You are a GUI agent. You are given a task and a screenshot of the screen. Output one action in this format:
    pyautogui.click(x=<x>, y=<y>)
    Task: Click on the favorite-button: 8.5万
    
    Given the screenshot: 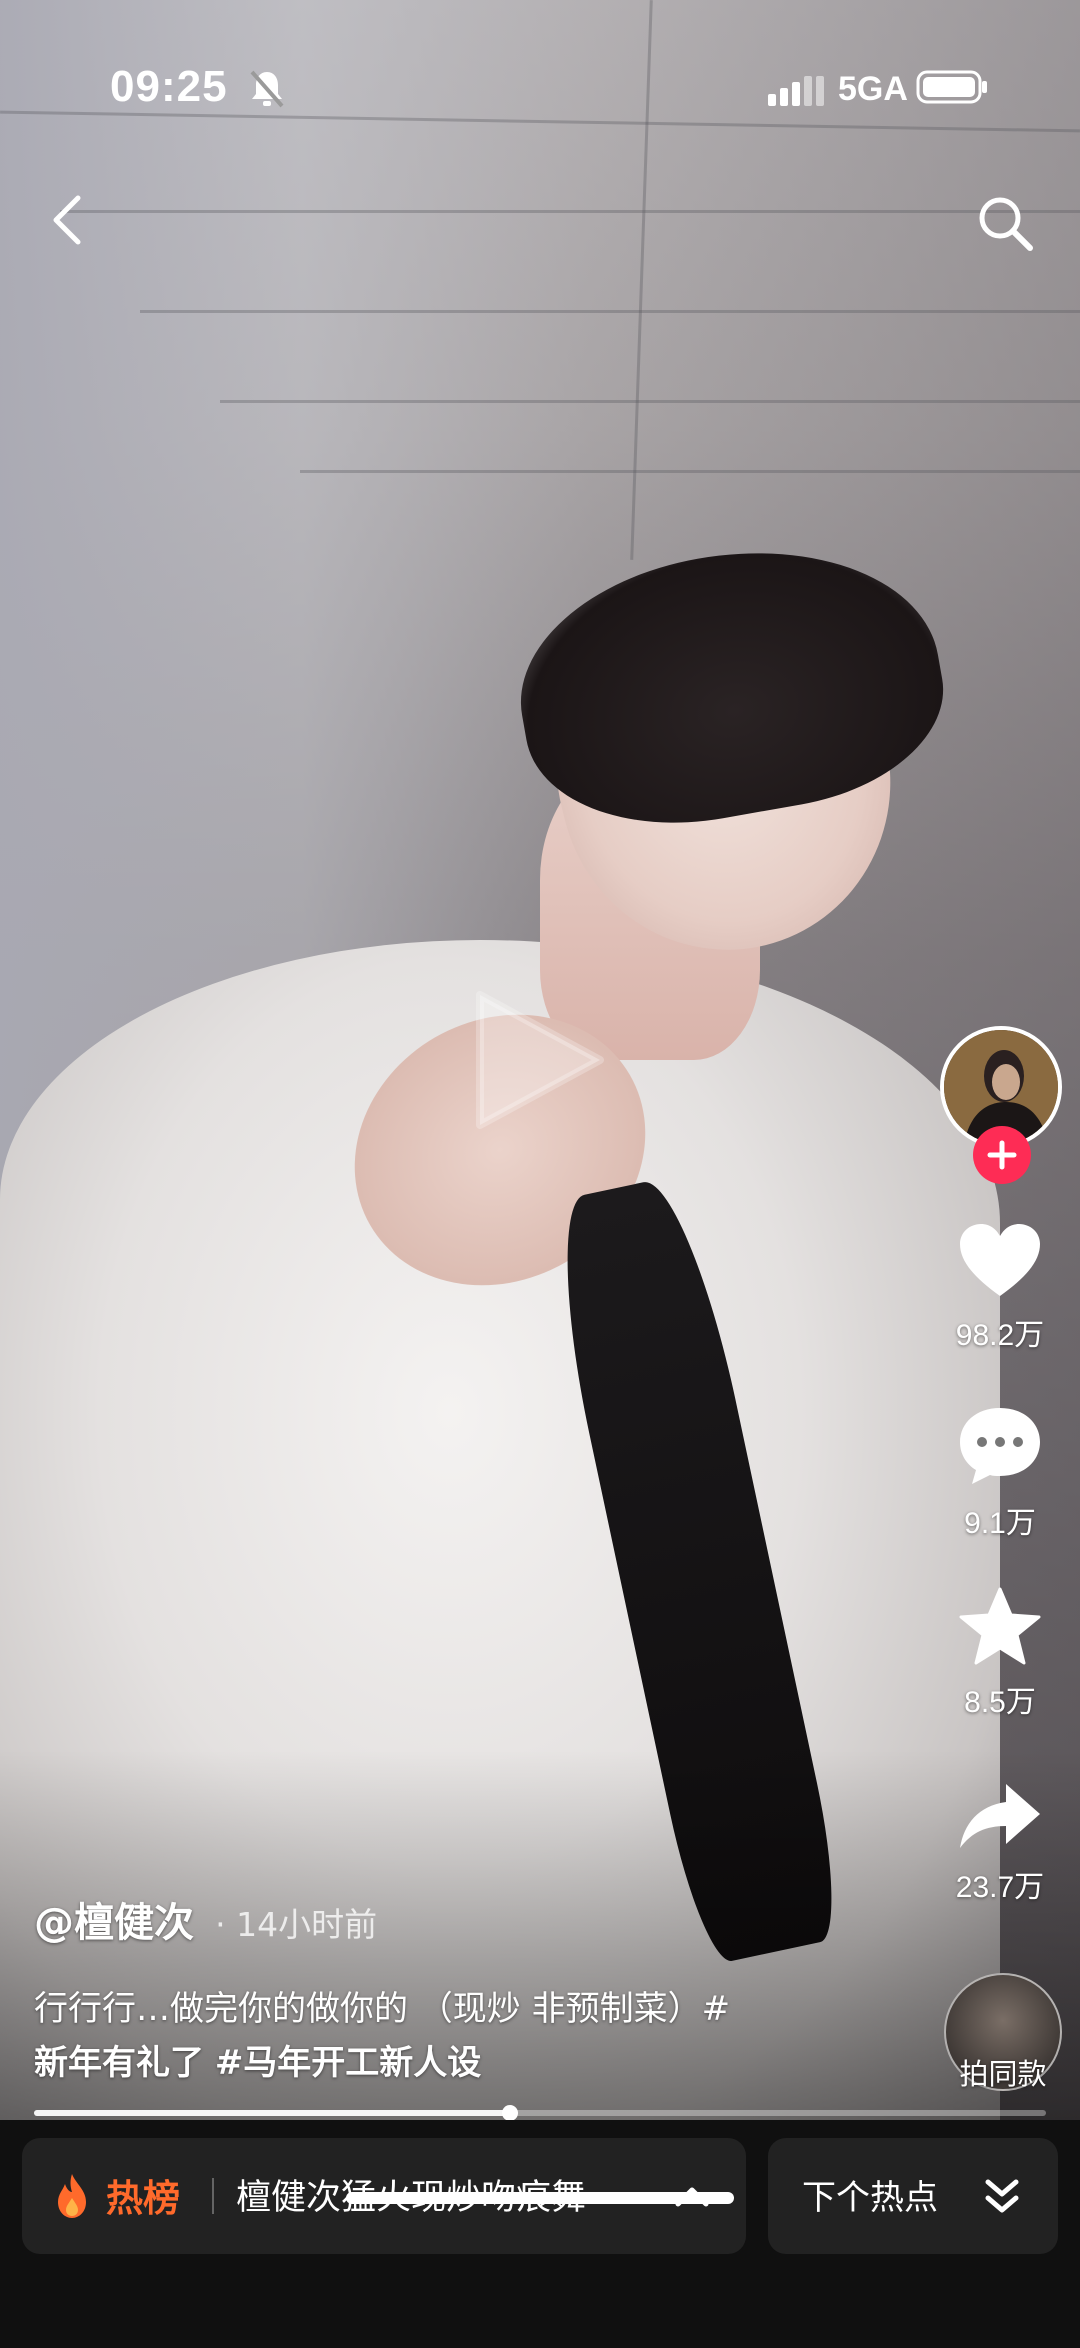 What is the action you would take?
    pyautogui.click(x=1000, y=1653)
    